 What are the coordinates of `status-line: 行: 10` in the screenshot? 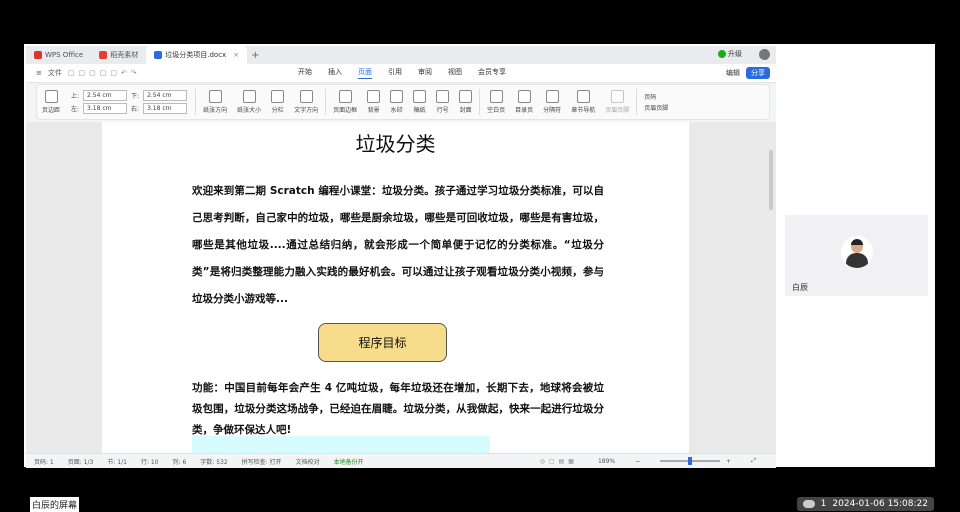 It's located at (149, 462).